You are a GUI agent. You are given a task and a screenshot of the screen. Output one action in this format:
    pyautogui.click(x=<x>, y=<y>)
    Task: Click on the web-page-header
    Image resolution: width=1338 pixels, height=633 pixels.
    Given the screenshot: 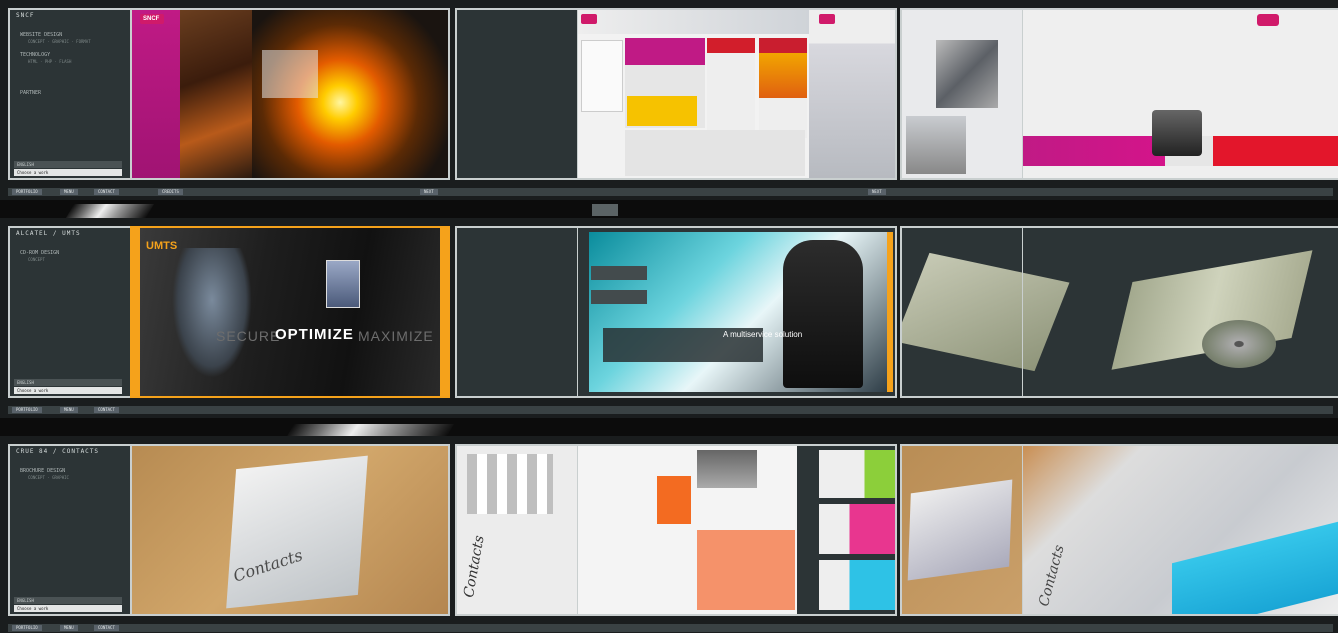 What is the action you would take?
    pyautogui.click(x=693, y=22)
    